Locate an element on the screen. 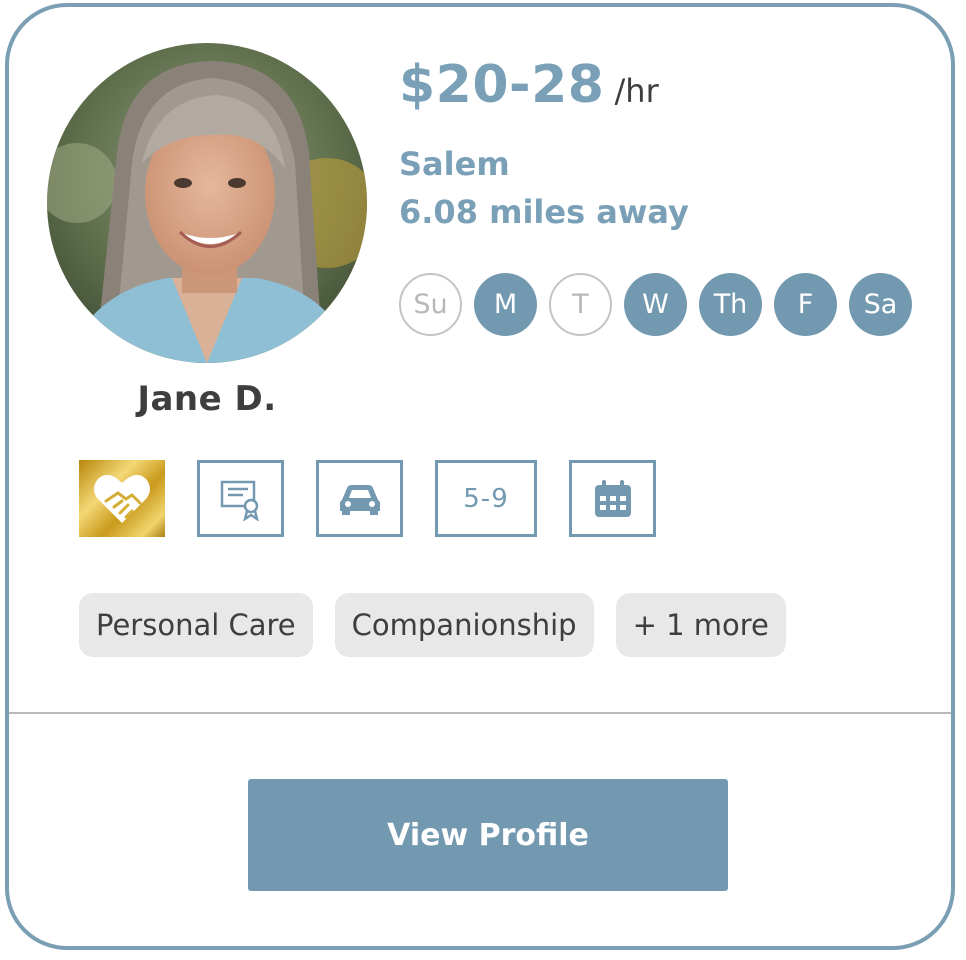 The width and height of the screenshot is (966, 960). day-sunday: Su is located at coordinates (430, 304).